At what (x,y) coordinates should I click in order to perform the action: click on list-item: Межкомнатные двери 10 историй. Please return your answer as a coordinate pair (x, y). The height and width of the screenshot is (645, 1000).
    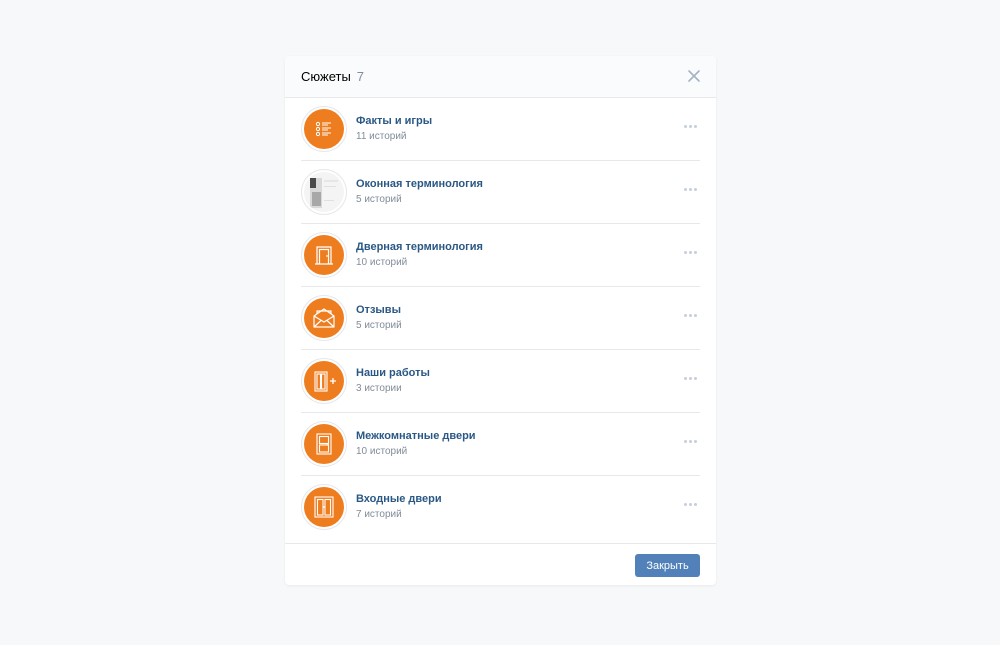
    Looking at the image, I should click on (500, 444).